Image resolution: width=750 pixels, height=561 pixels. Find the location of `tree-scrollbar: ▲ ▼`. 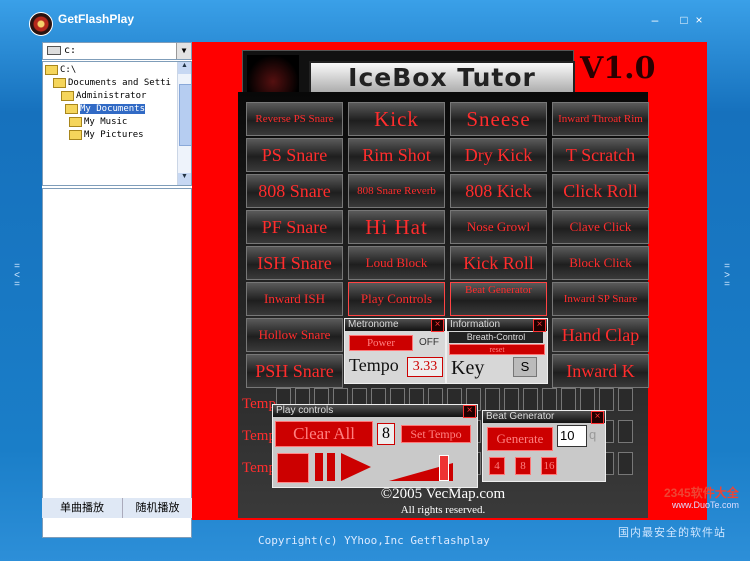

tree-scrollbar: ▲ ▼ is located at coordinates (184, 123).